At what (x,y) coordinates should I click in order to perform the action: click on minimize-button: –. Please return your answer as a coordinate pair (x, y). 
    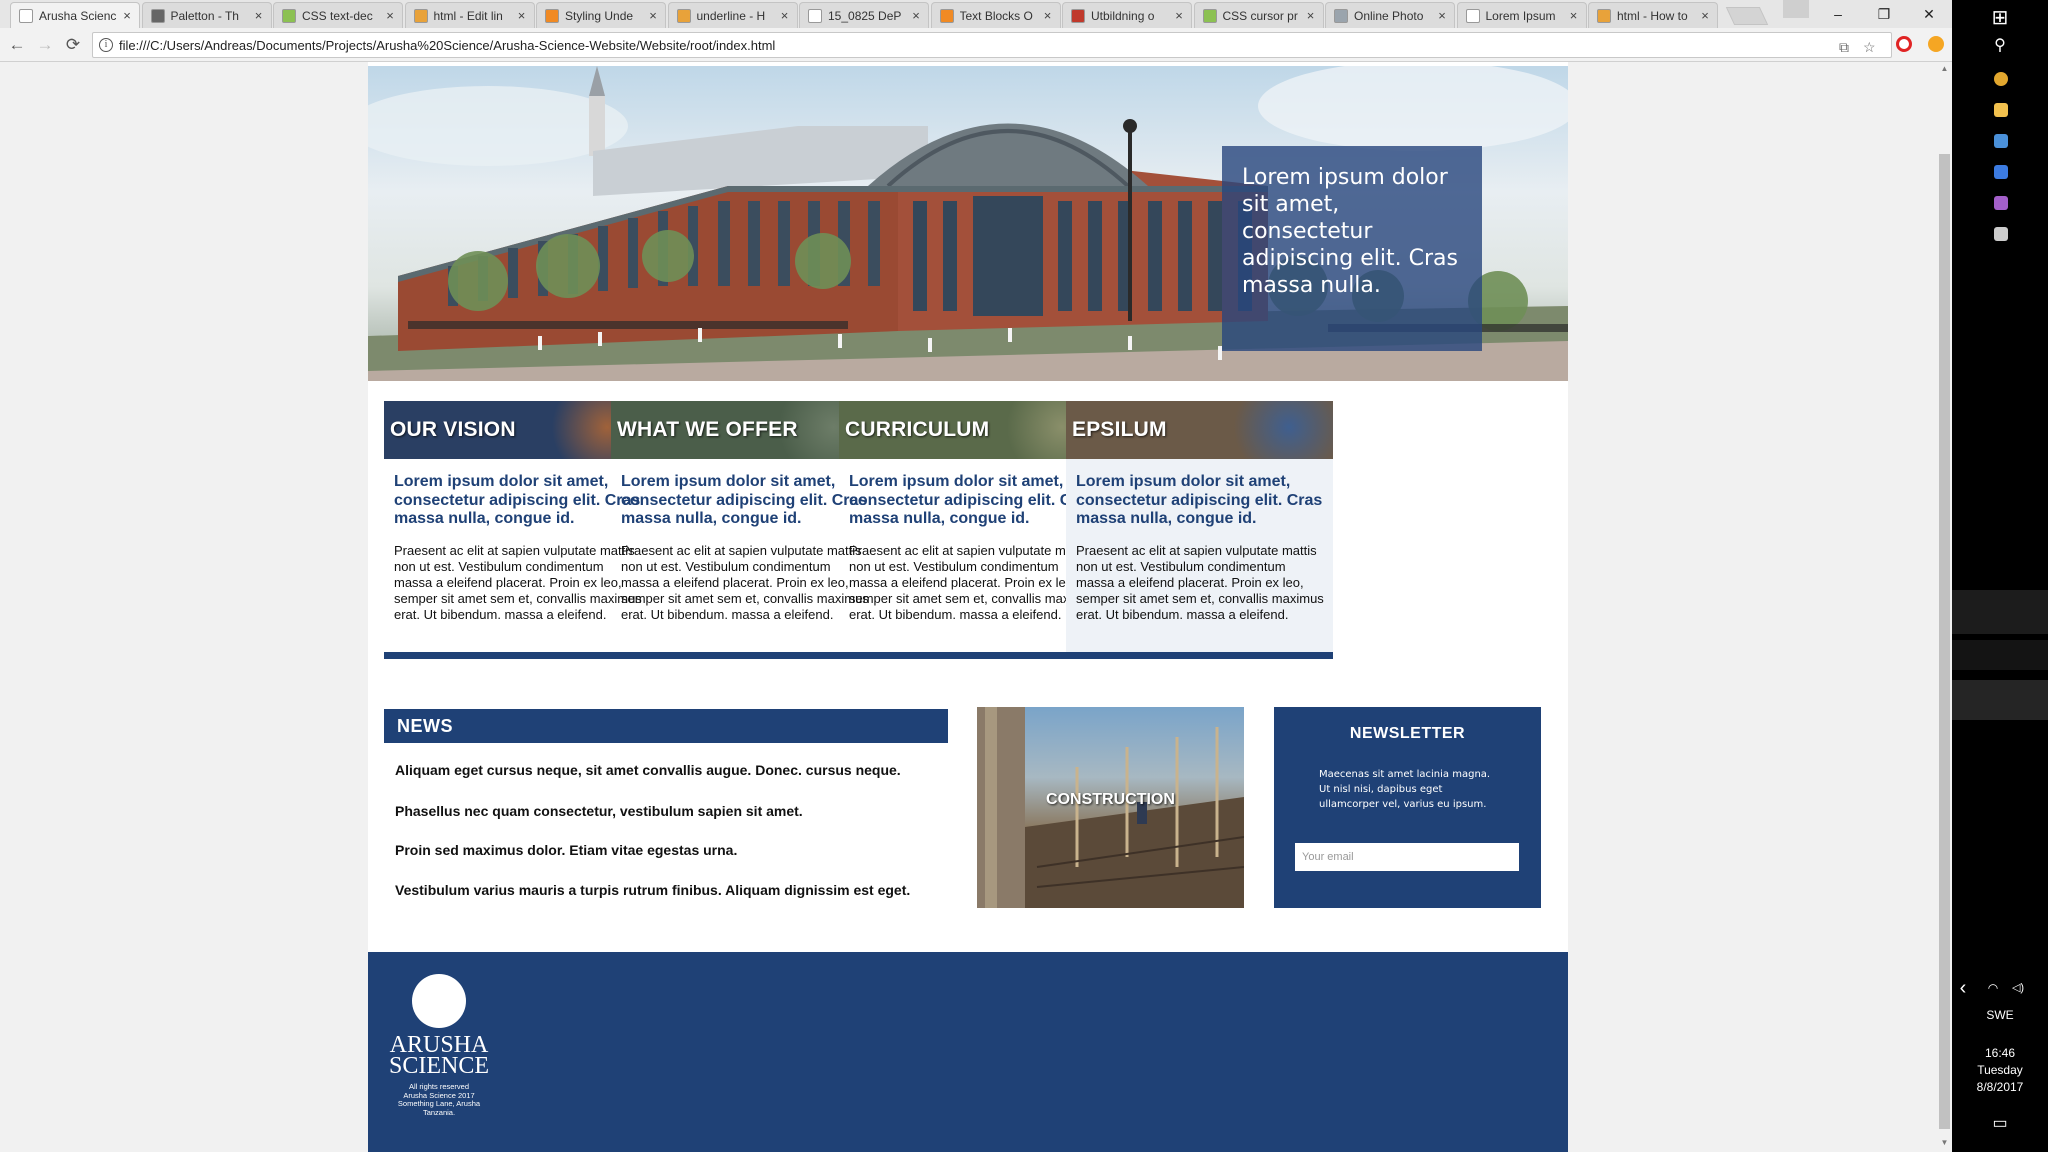
    Looking at the image, I should click on (1838, 14).